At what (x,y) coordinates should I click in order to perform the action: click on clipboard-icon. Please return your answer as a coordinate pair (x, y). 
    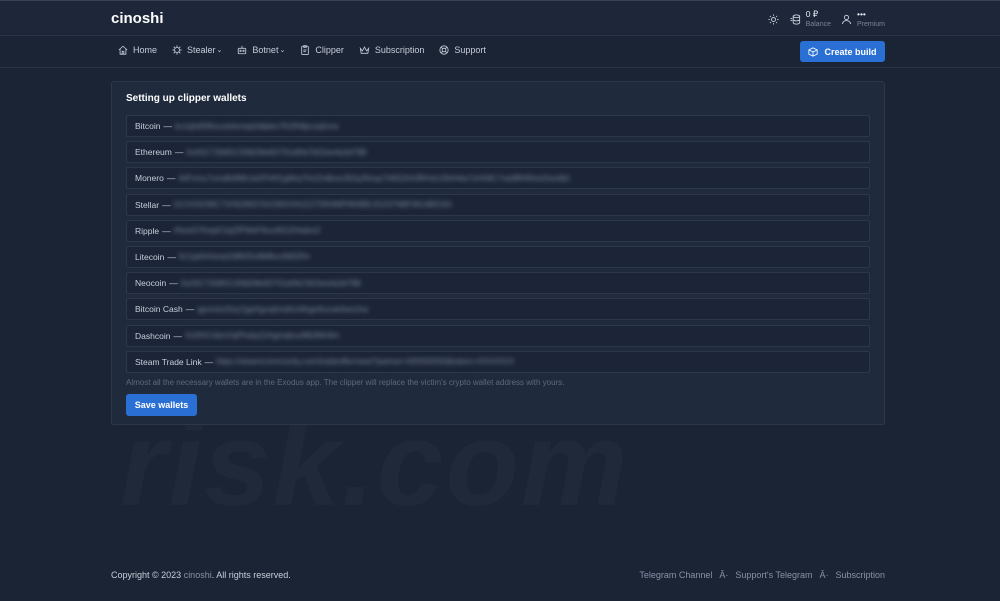
    Looking at the image, I should click on (305, 50).